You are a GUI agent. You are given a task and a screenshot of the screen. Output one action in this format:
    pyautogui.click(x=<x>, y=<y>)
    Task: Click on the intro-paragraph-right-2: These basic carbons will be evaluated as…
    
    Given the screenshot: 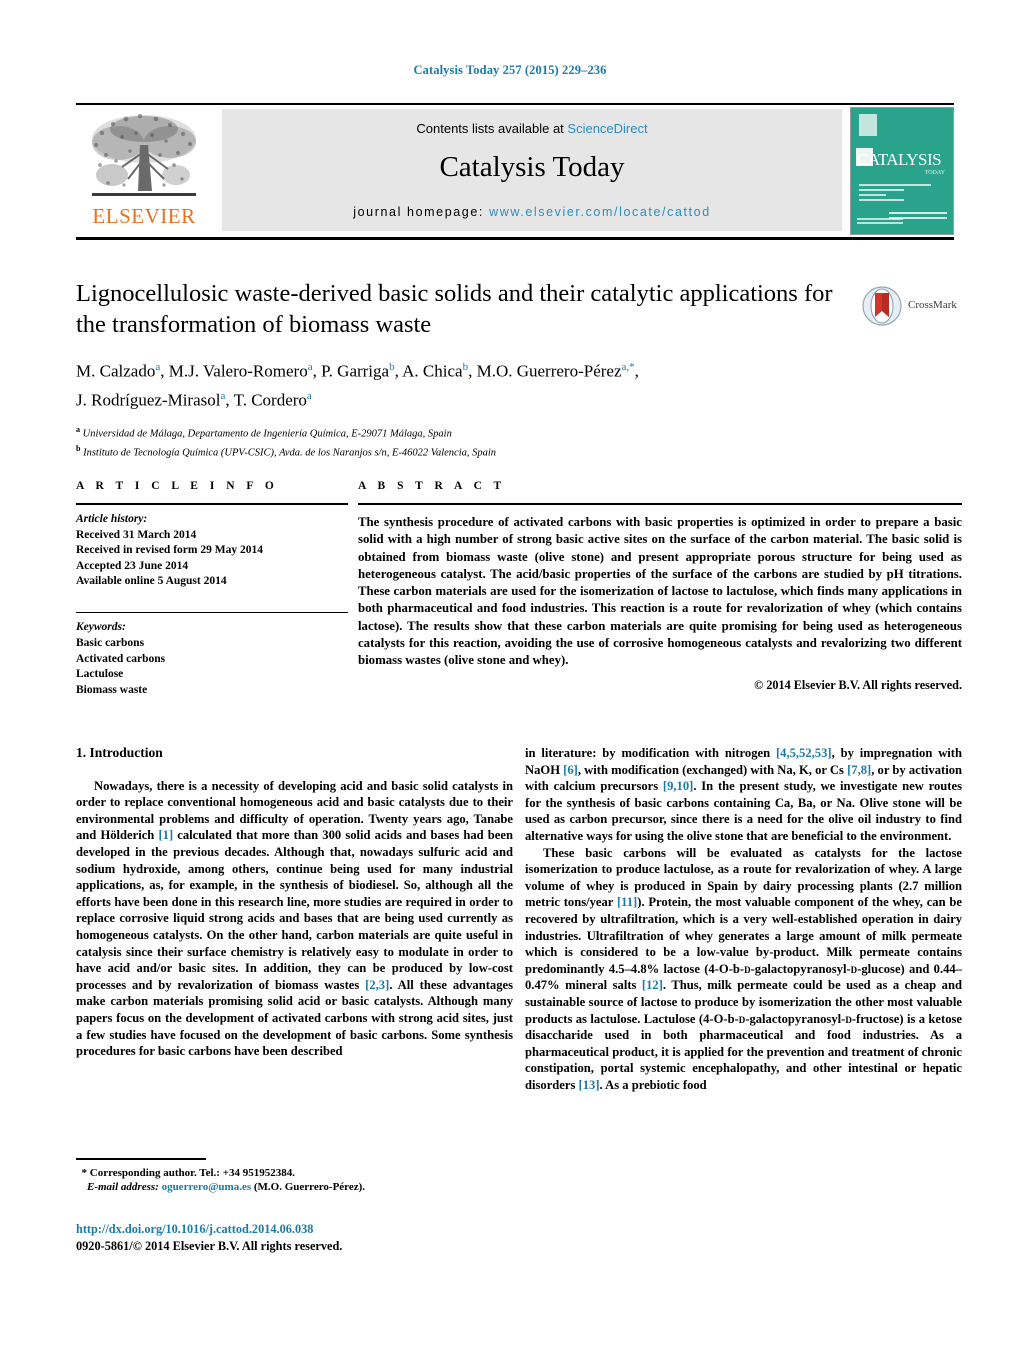 What is the action you would take?
    pyautogui.click(x=743, y=969)
    